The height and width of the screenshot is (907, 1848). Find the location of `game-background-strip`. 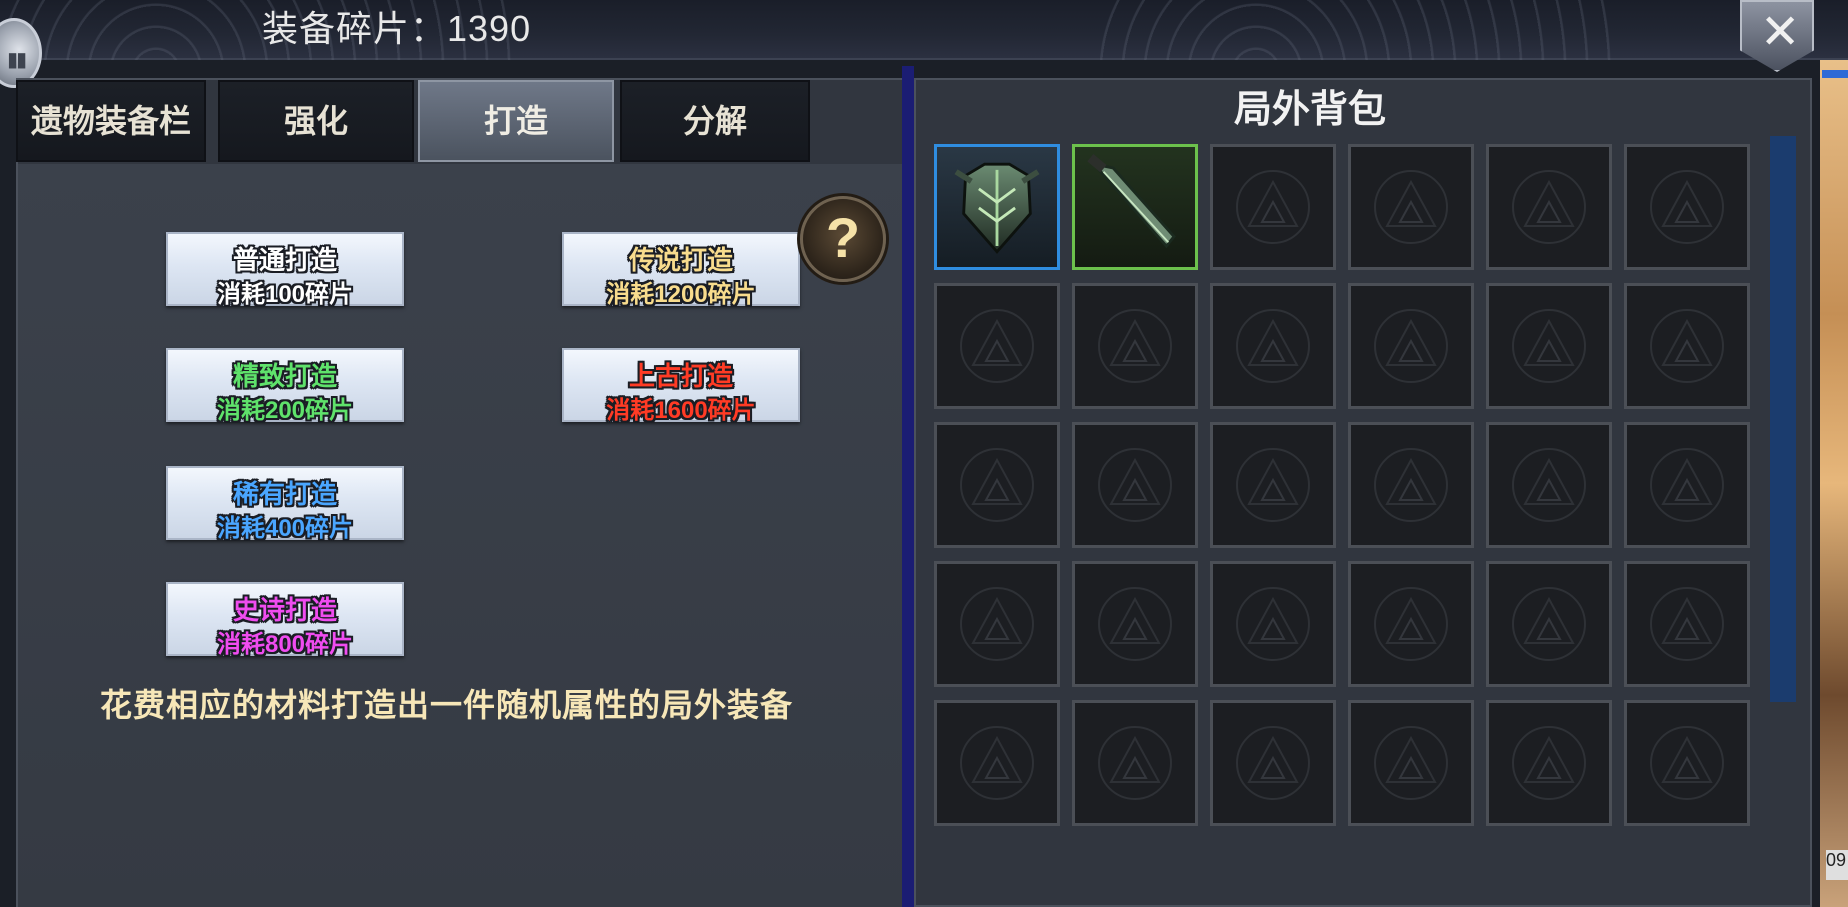

game-background-strip is located at coordinates (1834, 483).